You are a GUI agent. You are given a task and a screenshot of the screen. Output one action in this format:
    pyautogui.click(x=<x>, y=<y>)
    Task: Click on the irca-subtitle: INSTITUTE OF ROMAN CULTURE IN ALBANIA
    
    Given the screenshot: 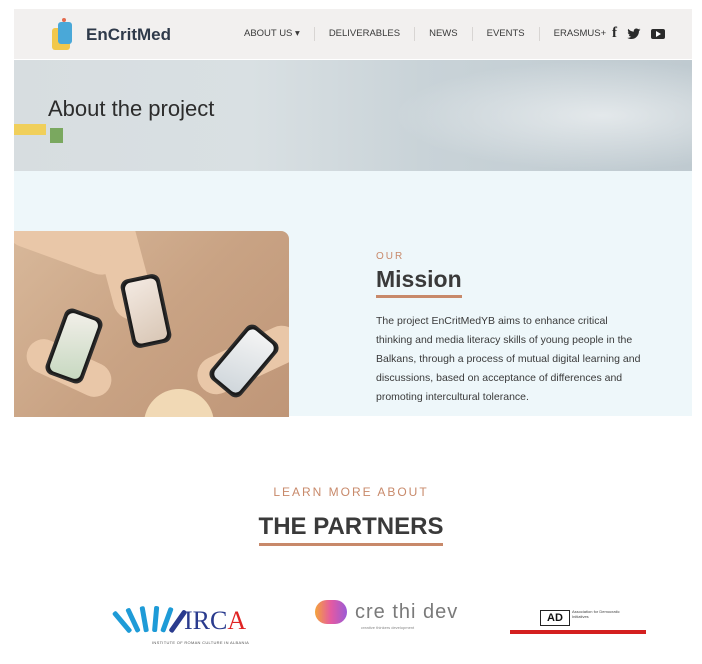 What is the action you would take?
    pyautogui.click(x=201, y=642)
    